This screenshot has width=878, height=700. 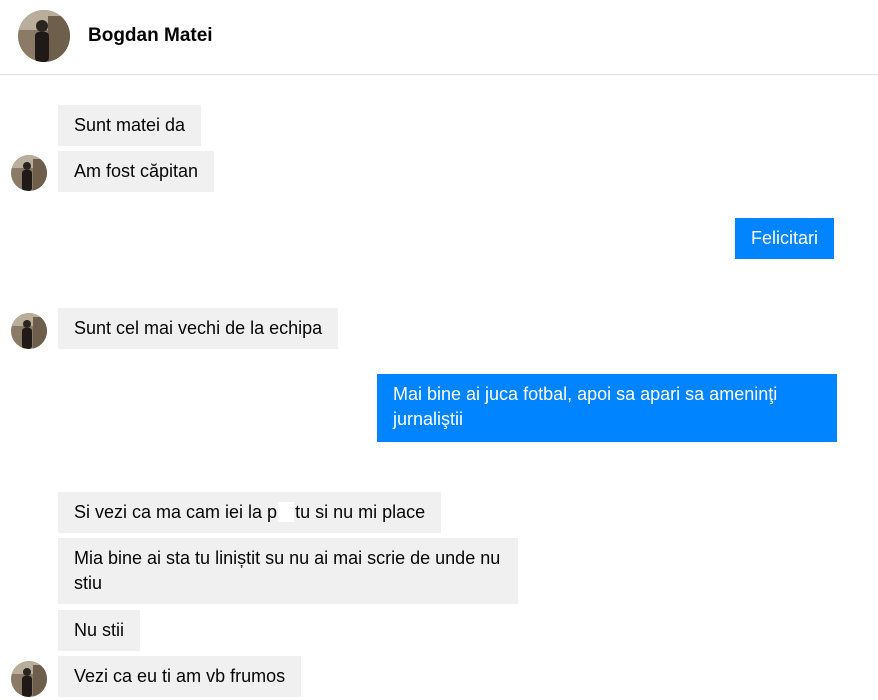 I want to click on message-bubble-incoming: Sunt matei da, so click(x=130, y=125).